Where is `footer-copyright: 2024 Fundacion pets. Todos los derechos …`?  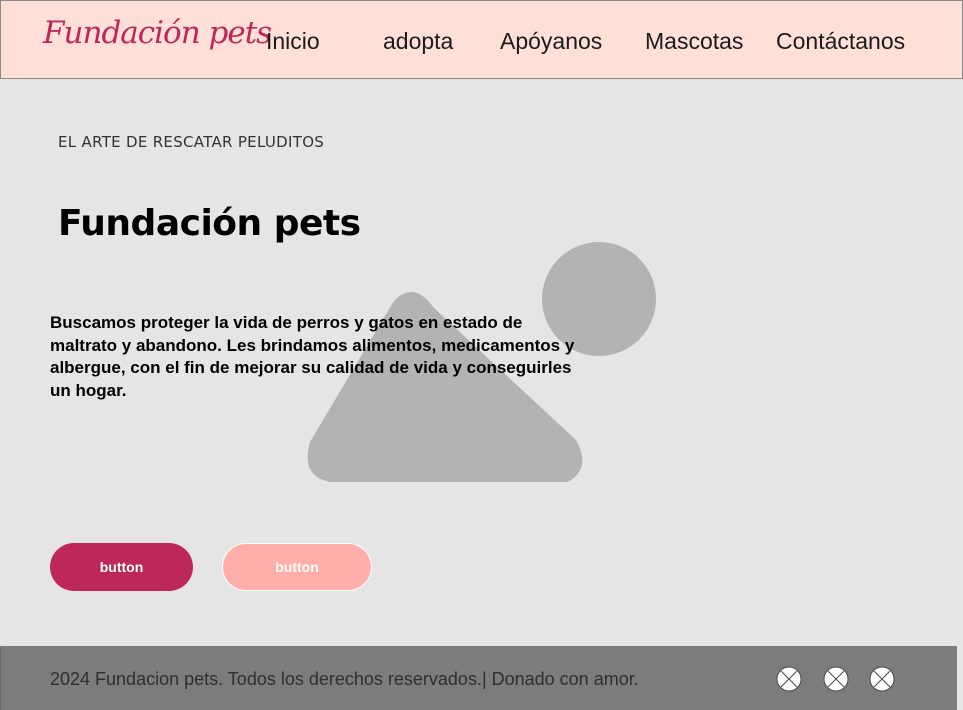
footer-copyright: 2024 Fundacion pets. Todos los derechos … is located at coordinates (344, 679).